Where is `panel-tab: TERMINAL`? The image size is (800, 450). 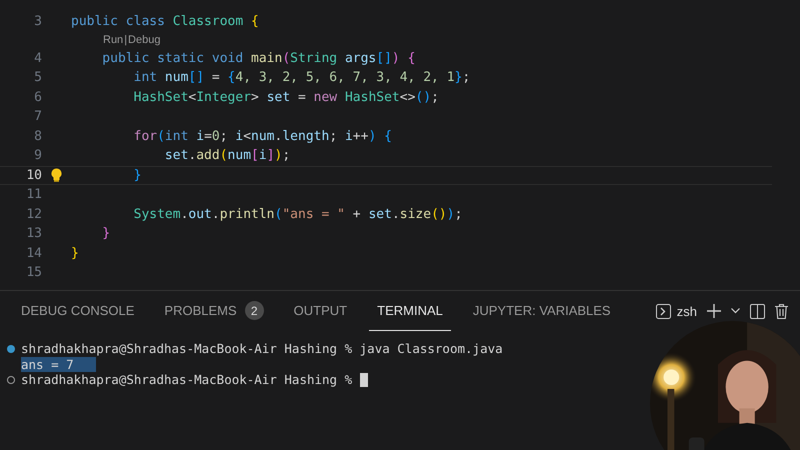 panel-tab: TERMINAL is located at coordinates (410, 311).